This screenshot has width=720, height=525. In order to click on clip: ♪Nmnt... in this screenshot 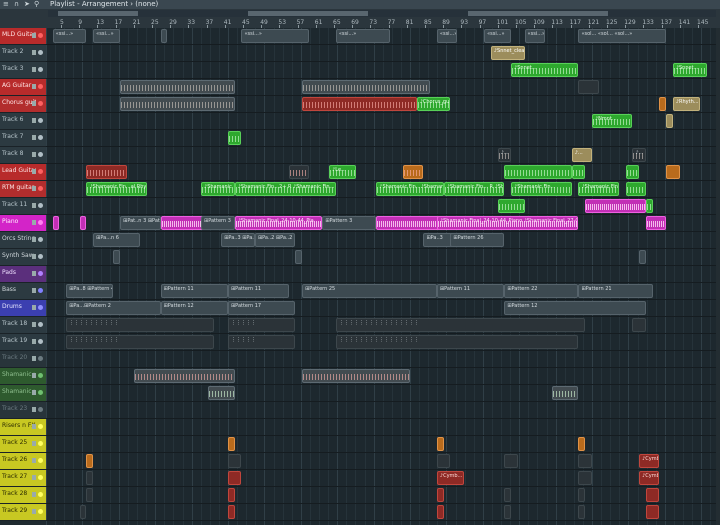, I will do `click(612, 121)`.